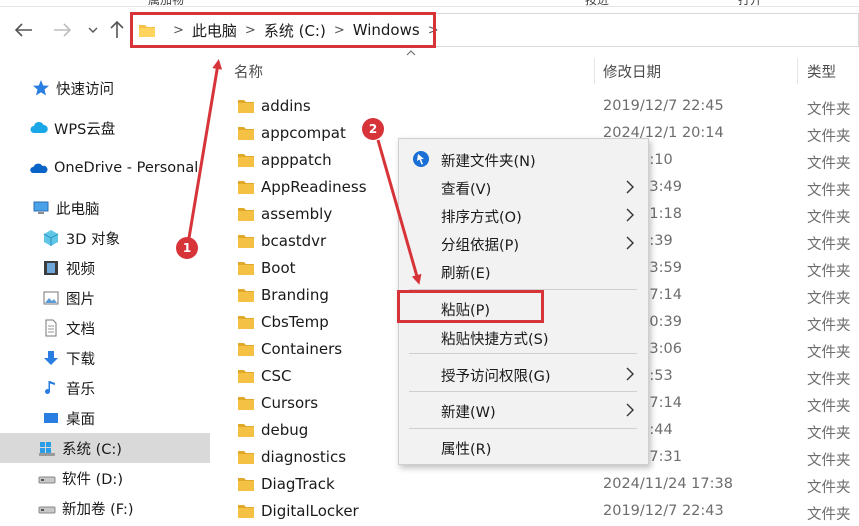 The image size is (859, 526). What do you see at coordinates (314, 187) in the screenshot?
I see `file-name: AppReadiness` at bounding box center [314, 187].